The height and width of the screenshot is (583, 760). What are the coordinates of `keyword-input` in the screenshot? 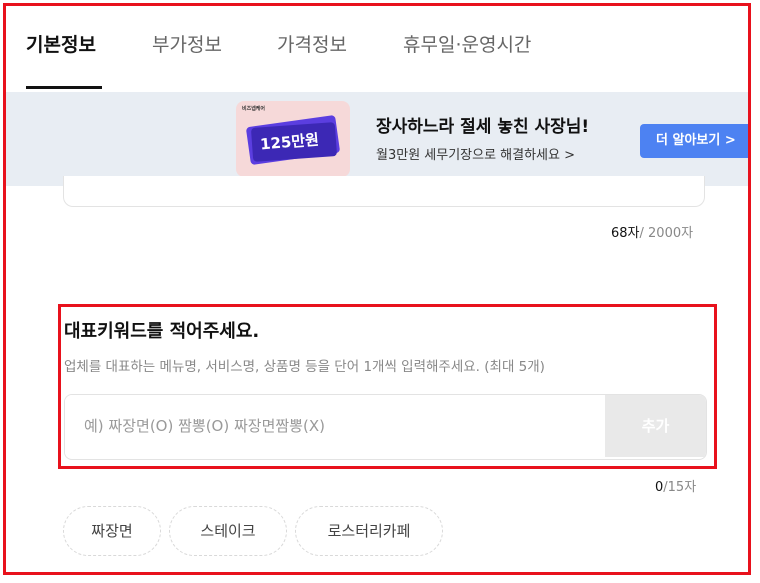 It's located at (335, 426).